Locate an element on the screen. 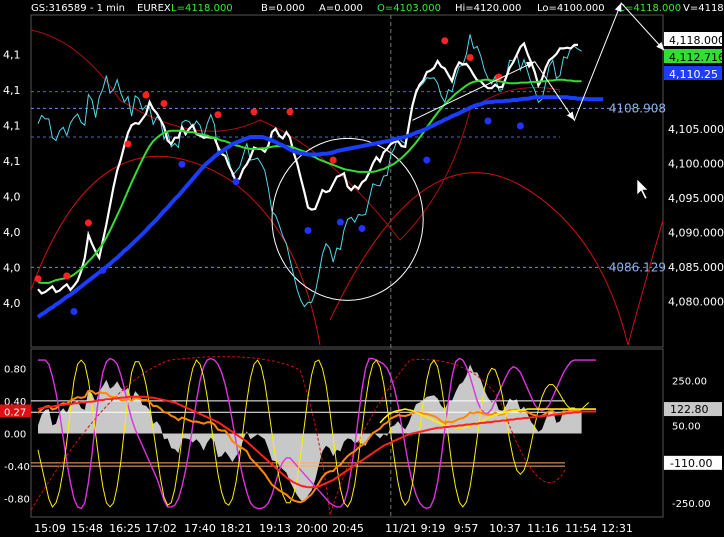  price-level-label: 4086.129 is located at coordinates (637, 267).